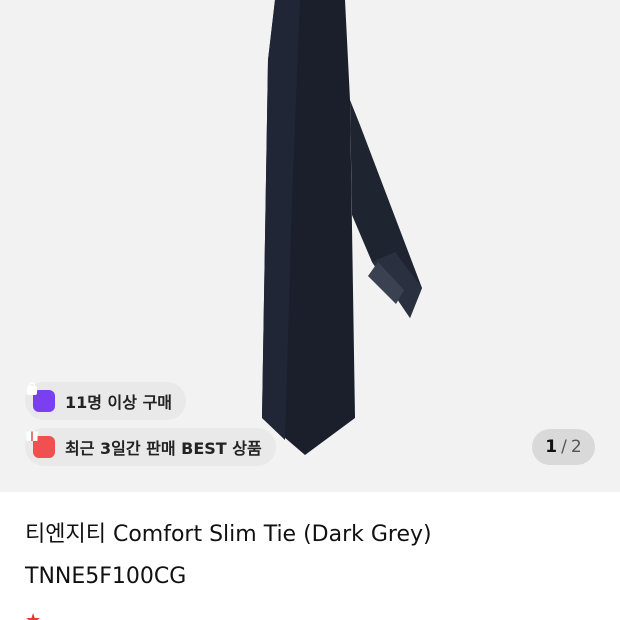  Describe the element at coordinates (33, 614) in the screenshot. I see `star-icon: ★` at that location.